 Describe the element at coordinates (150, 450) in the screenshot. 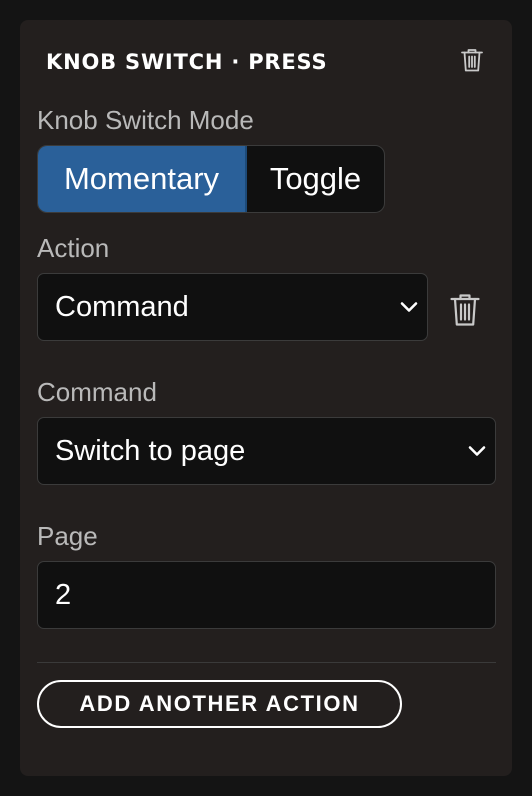

I see `command-select-value: Switch to page` at that location.